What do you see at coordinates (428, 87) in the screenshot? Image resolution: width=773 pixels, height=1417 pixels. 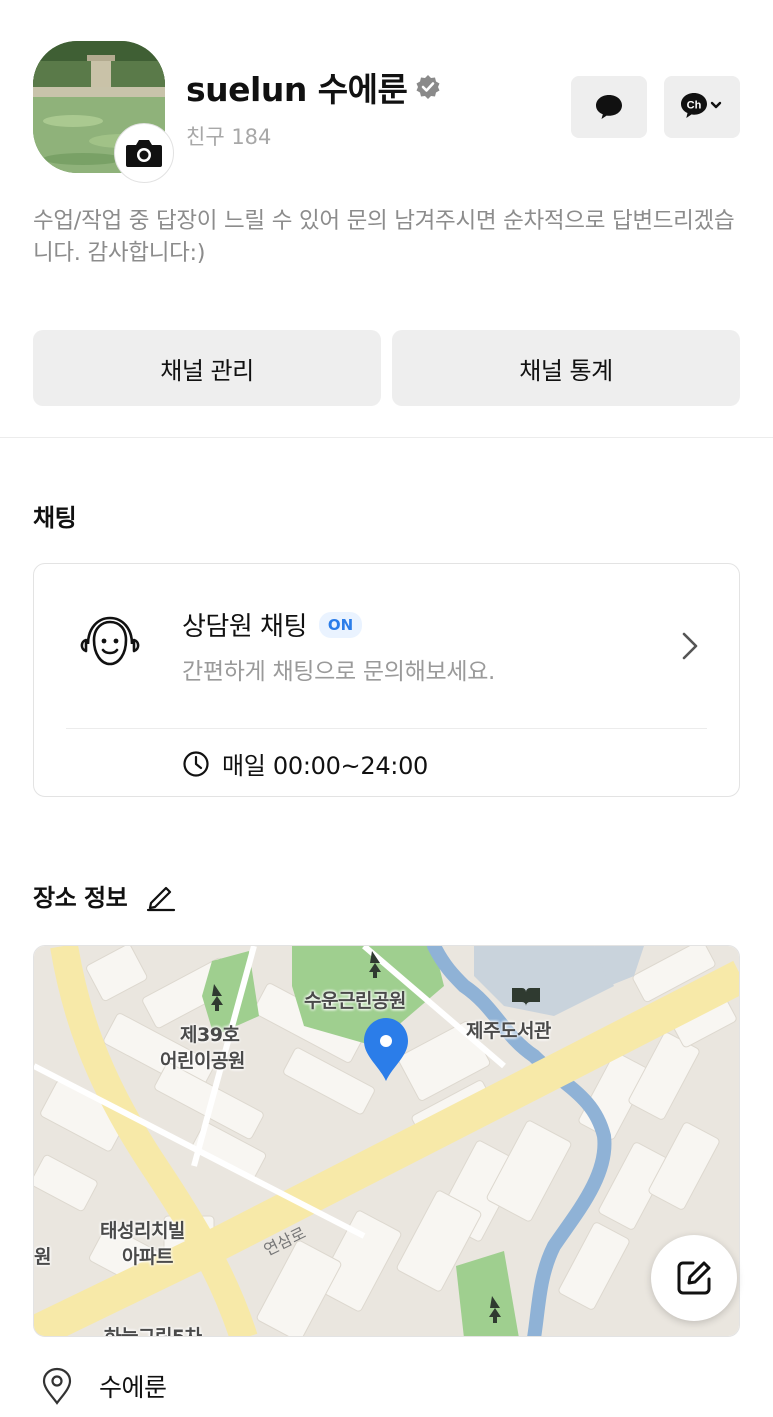 I see `verified-badge-icon` at bounding box center [428, 87].